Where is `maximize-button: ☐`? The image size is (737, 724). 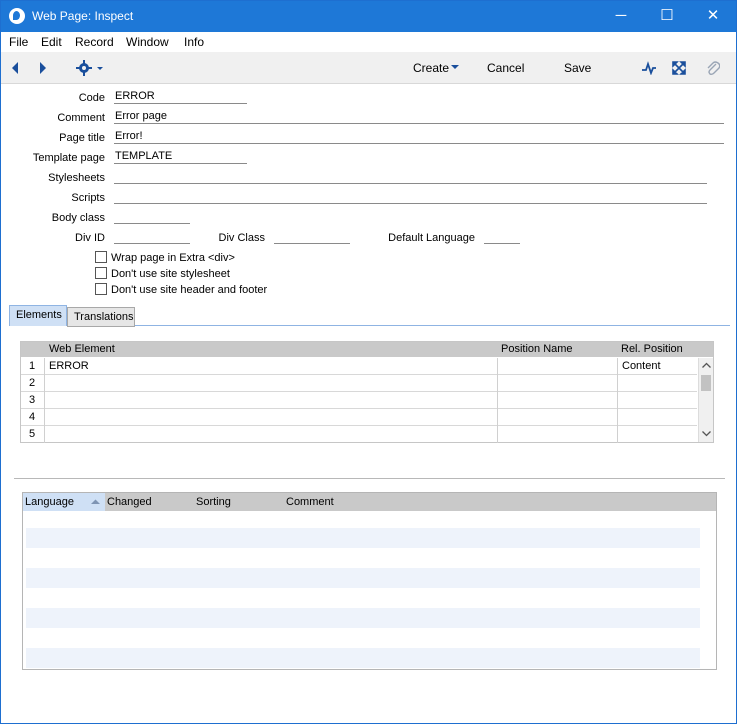 maximize-button: ☐ is located at coordinates (667, 16).